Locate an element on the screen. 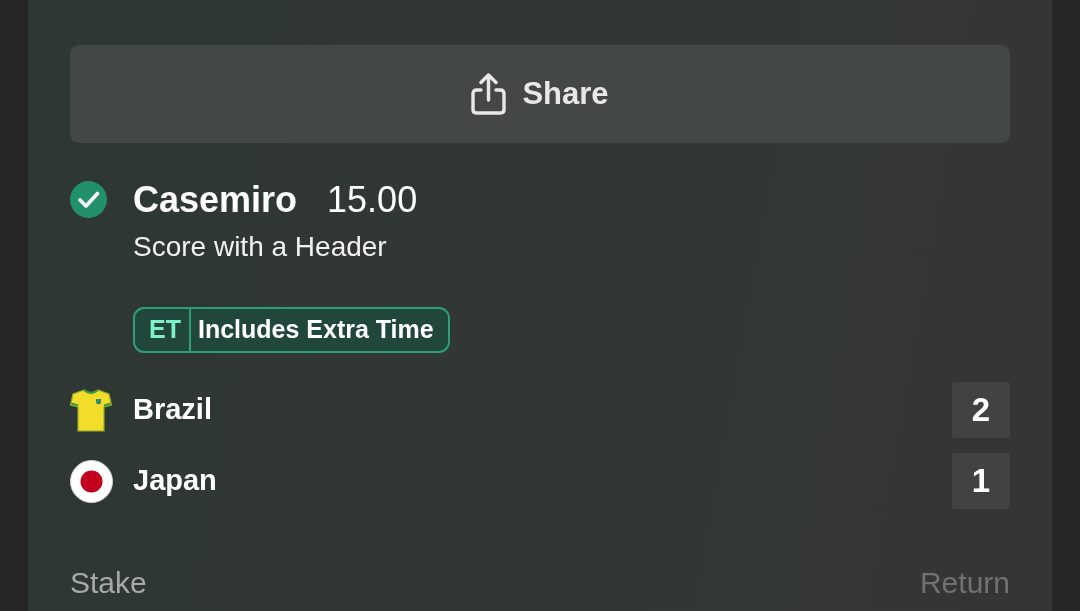  score-box: 2 is located at coordinates (981, 410).